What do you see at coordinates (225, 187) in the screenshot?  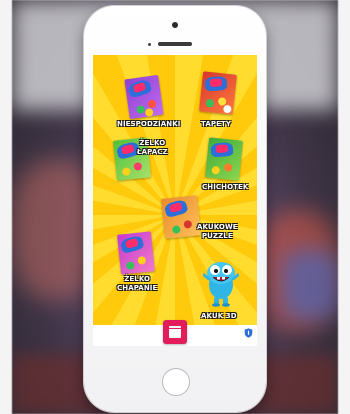 I see `menu-item-label: CHICHOTEK` at bounding box center [225, 187].